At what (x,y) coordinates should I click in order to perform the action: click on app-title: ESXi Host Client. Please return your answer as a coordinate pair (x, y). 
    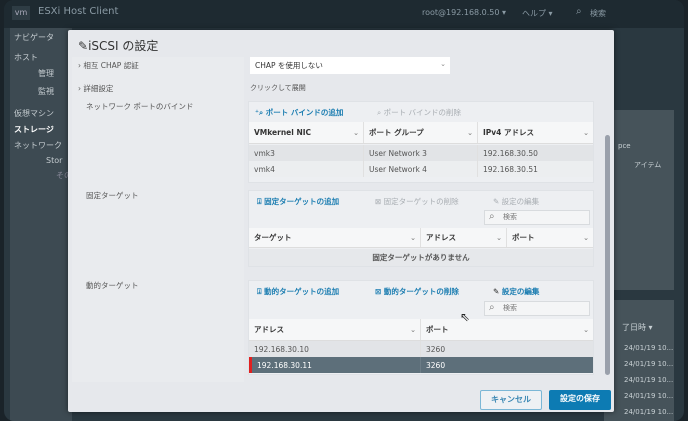
    Looking at the image, I should click on (78, 11).